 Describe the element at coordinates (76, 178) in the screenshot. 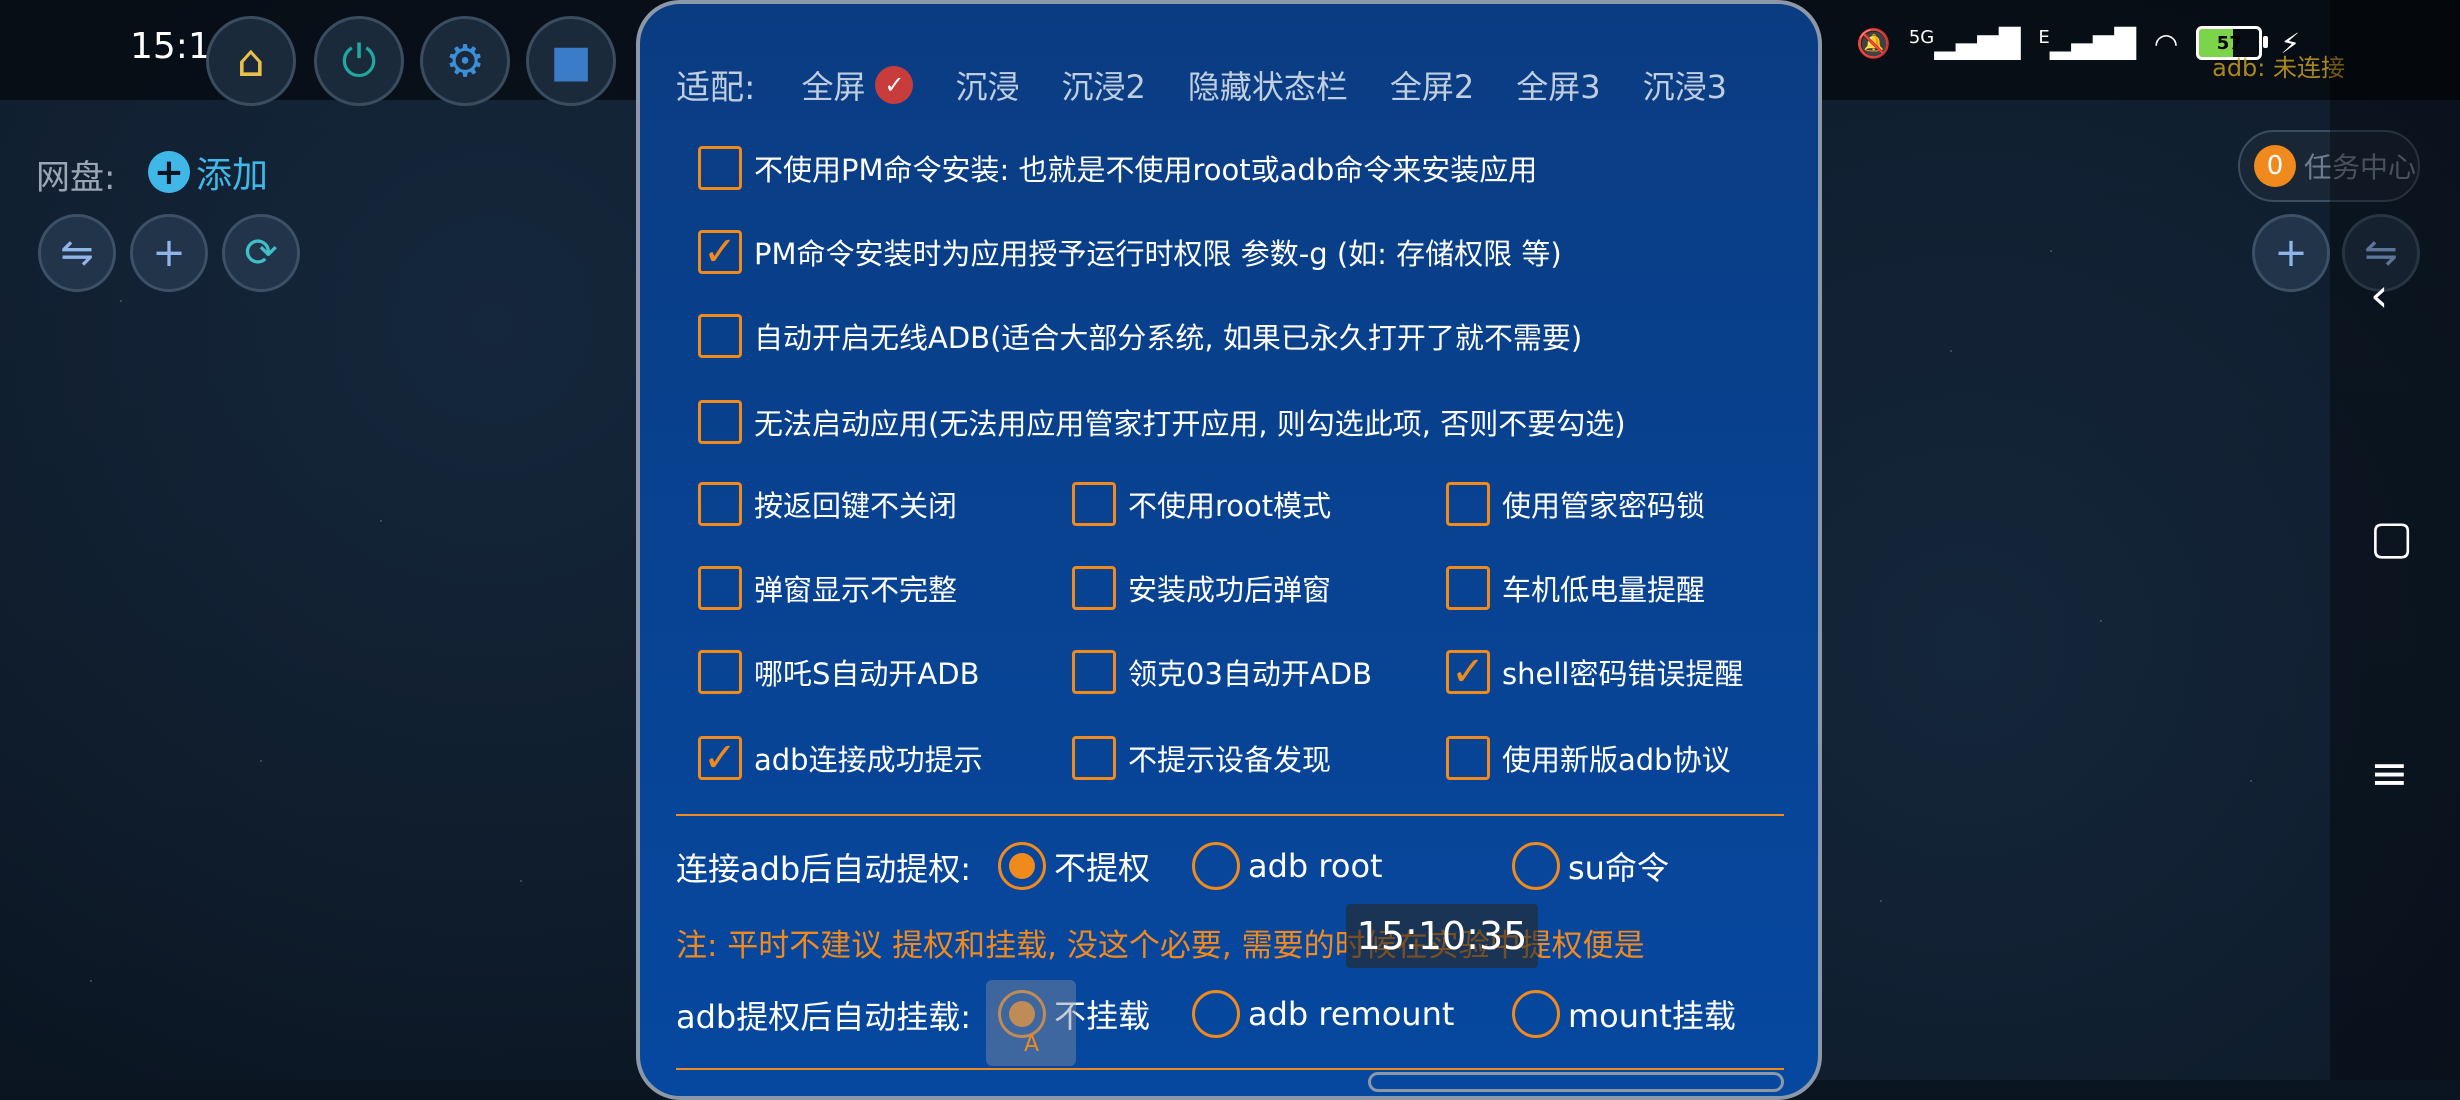

I see `netdisk-label: 网盘:` at that location.